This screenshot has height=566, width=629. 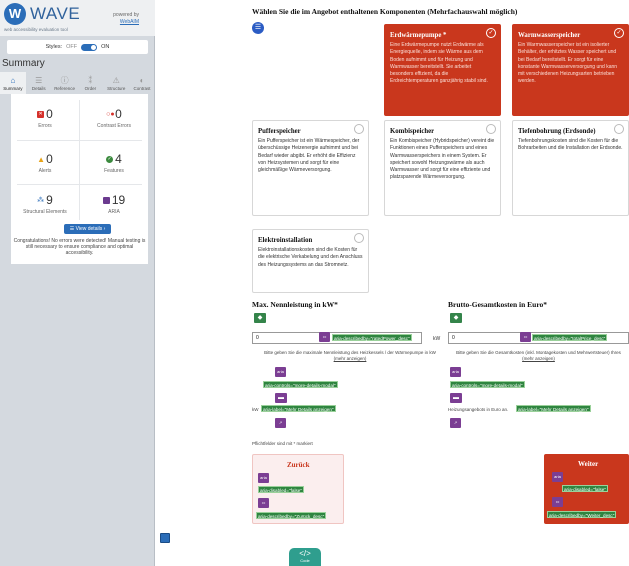 I want to click on styles-on: ON, so click(x=105, y=47).